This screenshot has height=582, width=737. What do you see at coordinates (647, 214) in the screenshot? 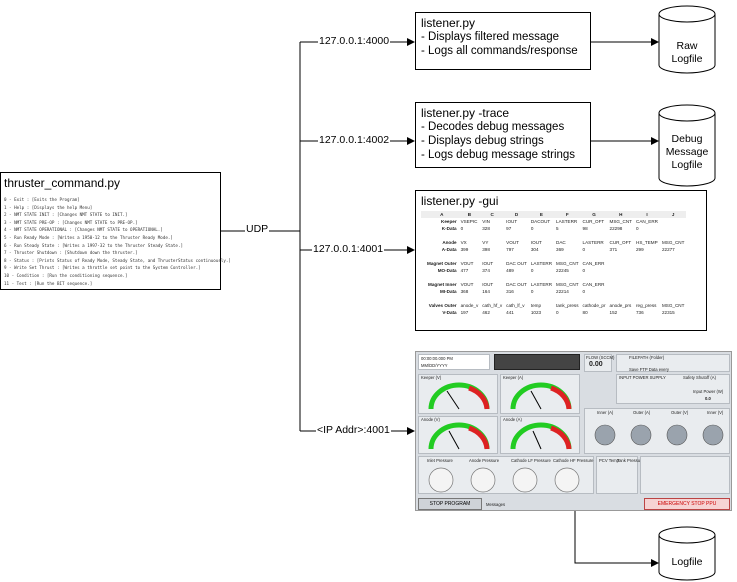
I see `sheet-column-header: I` at bounding box center [647, 214].